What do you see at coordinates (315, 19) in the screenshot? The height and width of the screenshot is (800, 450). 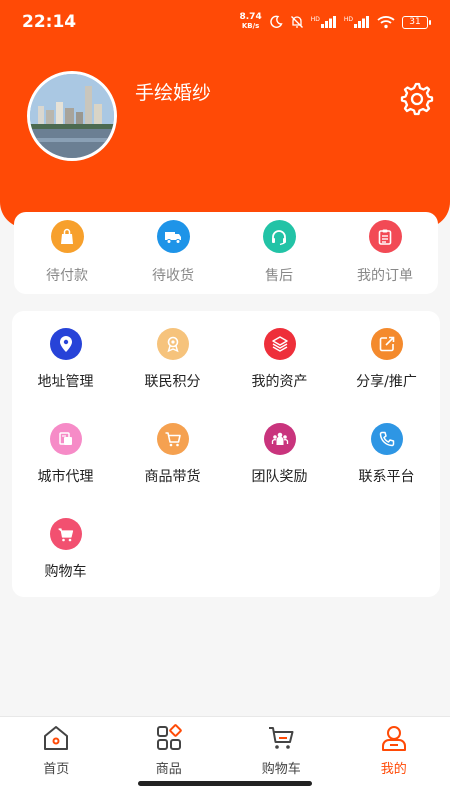 I see `hd-label-1: HD` at bounding box center [315, 19].